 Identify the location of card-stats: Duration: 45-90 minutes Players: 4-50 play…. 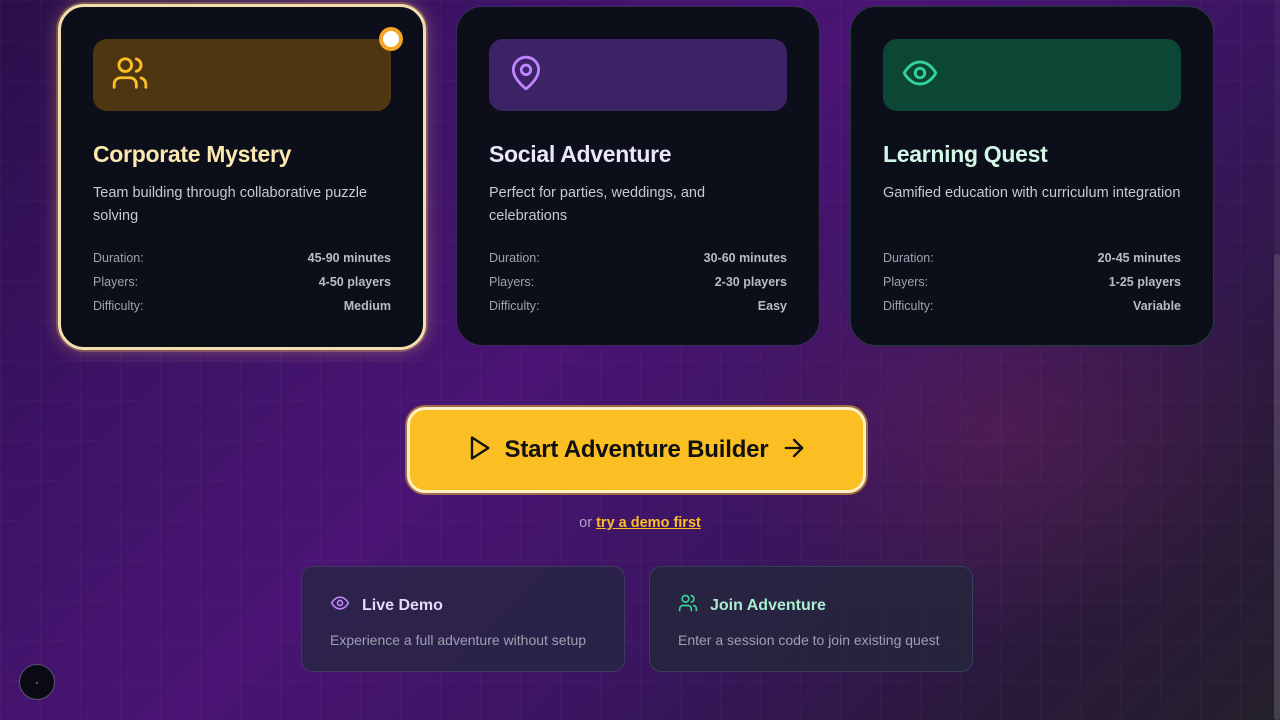
(242, 282).